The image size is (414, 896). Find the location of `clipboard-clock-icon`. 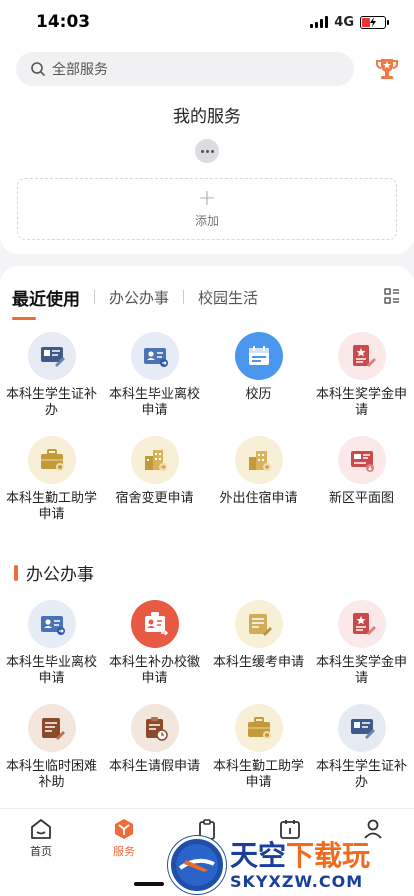

clipboard-clock-icon is located at coordinates (154, 728).